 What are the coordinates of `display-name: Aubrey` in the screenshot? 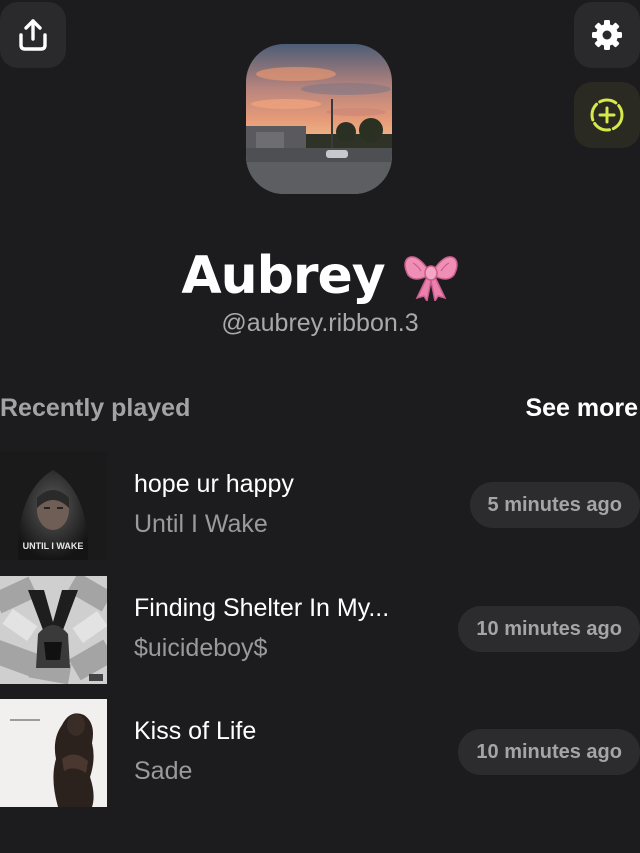 It's located at (283, 276).